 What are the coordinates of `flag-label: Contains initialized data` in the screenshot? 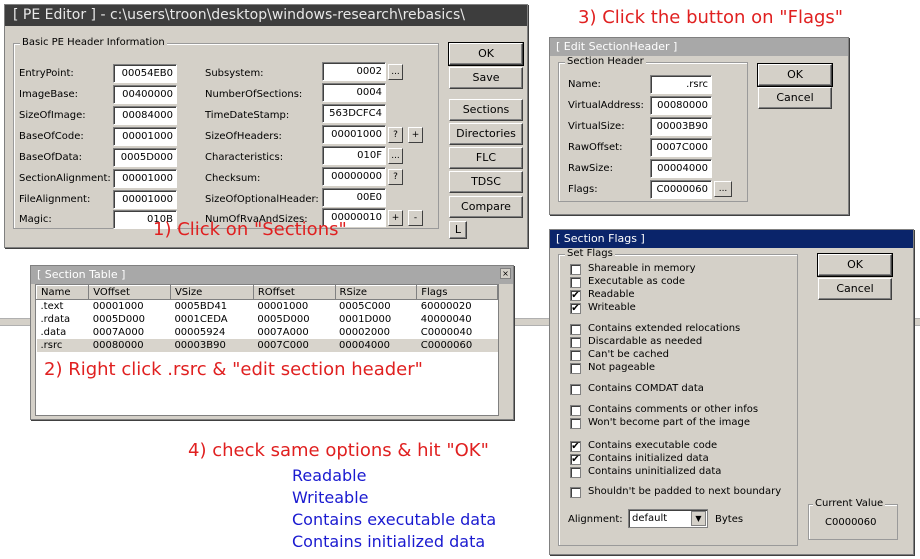 It's located at (648, 458).